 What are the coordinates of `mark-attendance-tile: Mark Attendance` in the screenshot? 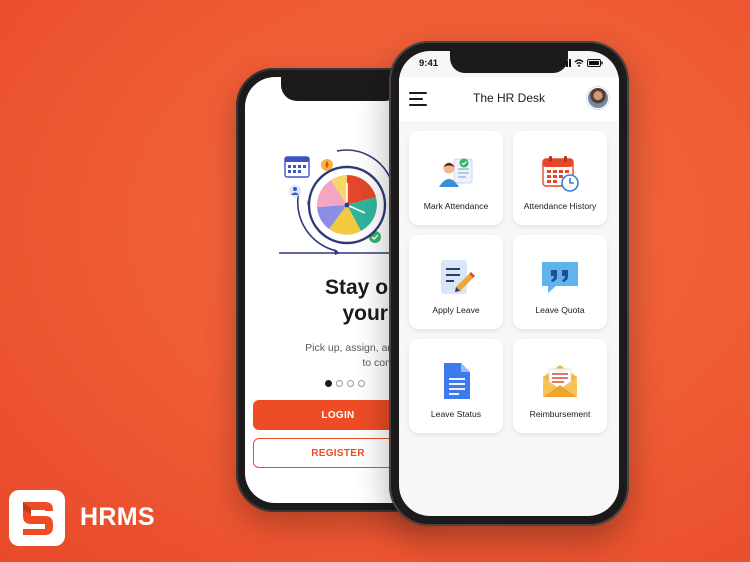 It's located at (456, 178).